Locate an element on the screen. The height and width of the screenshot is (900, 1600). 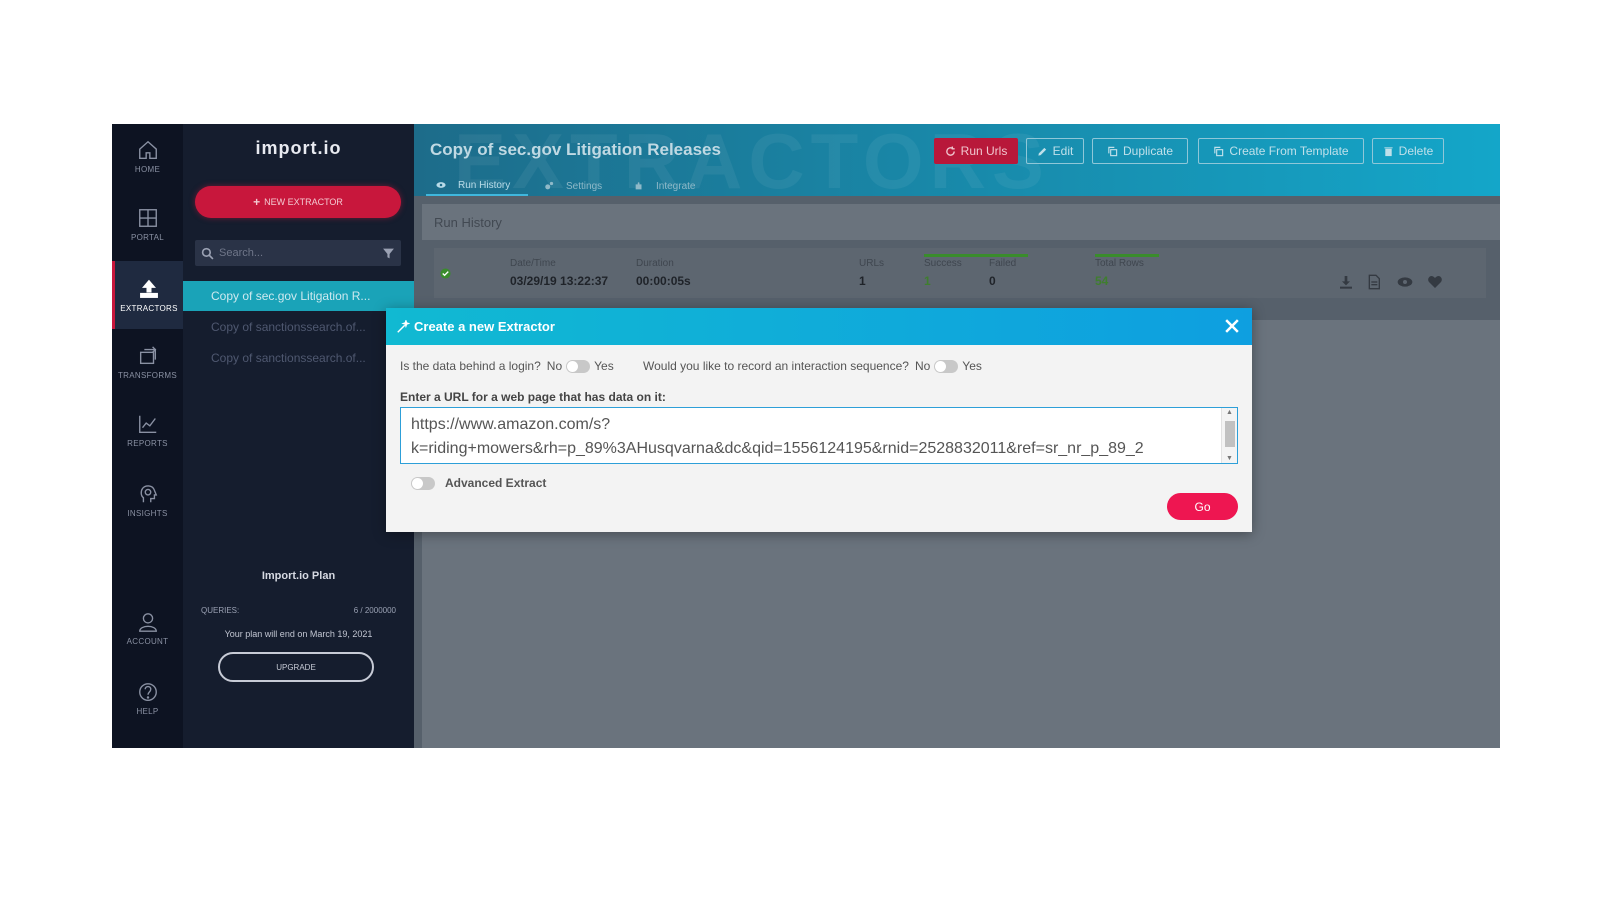
create-from-template-label: Create From Template is located at coordinates (1289, 151).